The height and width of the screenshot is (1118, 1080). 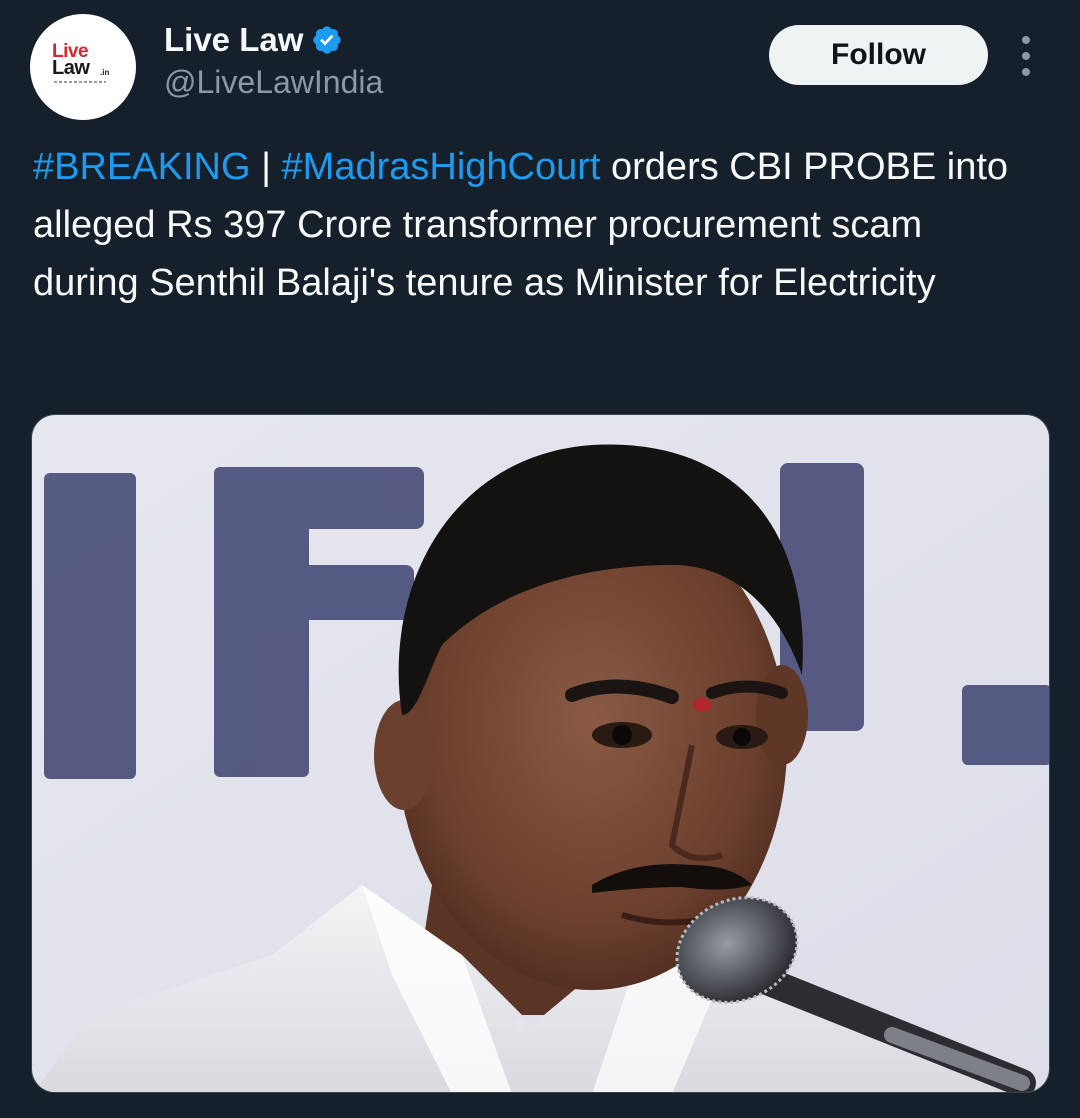 What do you see at coordinates (105, 72) in the screenshot?
I see `logo-suffix: .in` at bounding box center [105, 72].